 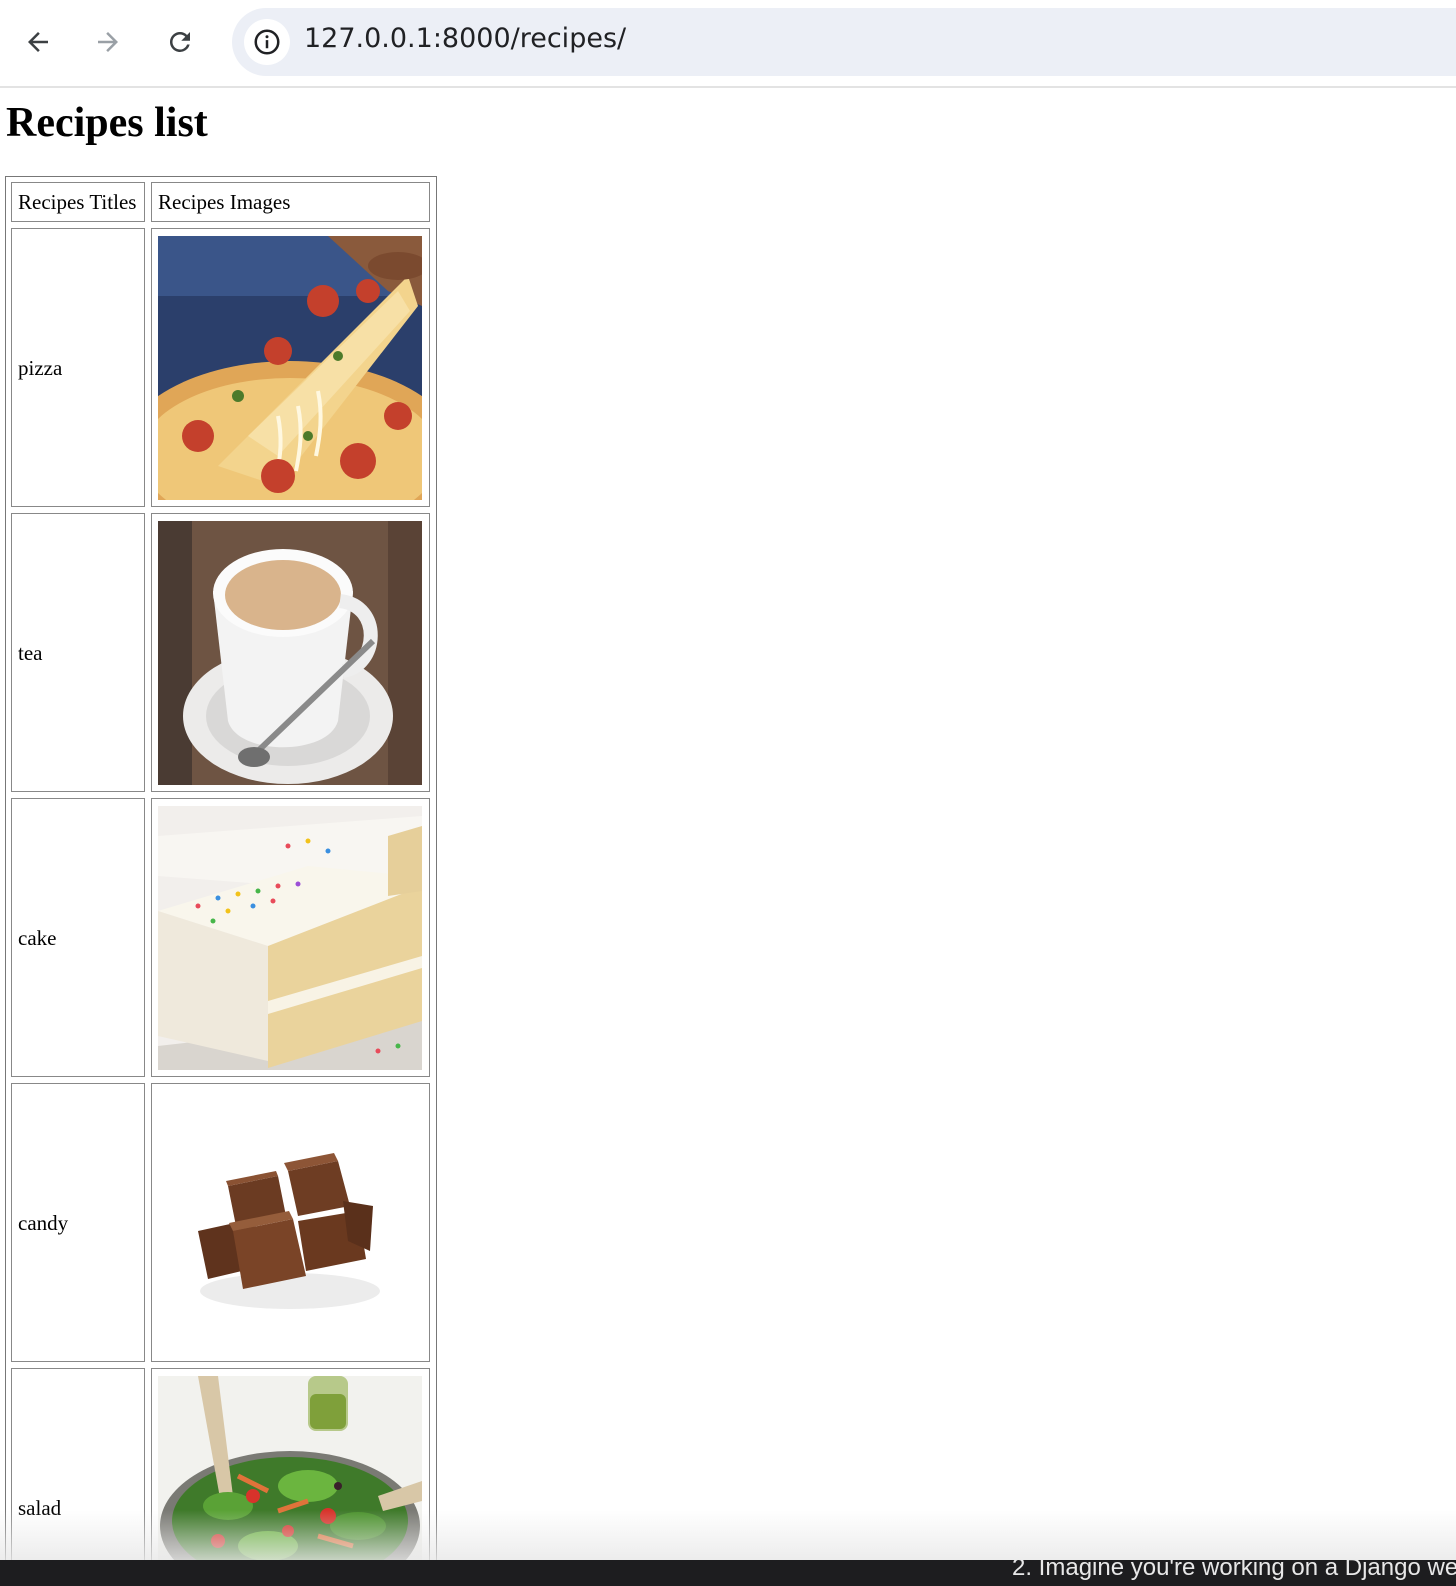 I want to click on reload-button, so click(x=180, y=42).